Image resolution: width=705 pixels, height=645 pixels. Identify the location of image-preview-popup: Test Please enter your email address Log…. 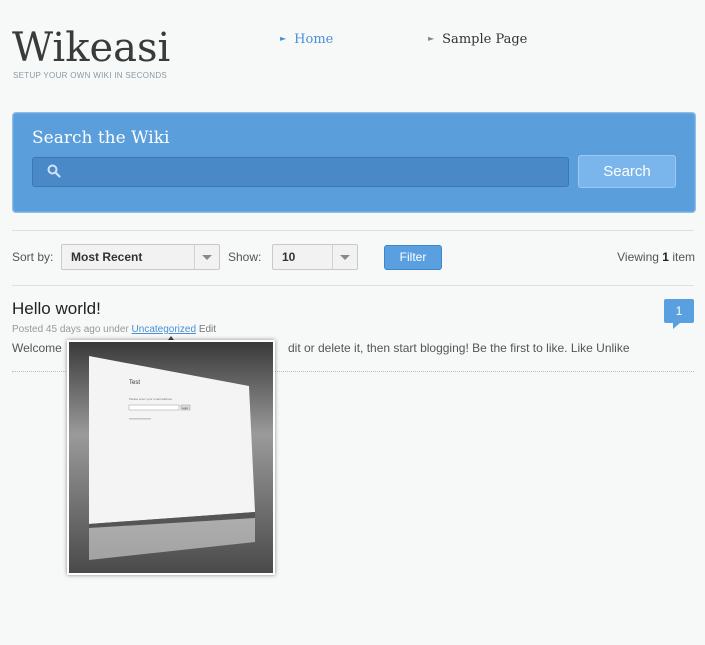
(171, 457).